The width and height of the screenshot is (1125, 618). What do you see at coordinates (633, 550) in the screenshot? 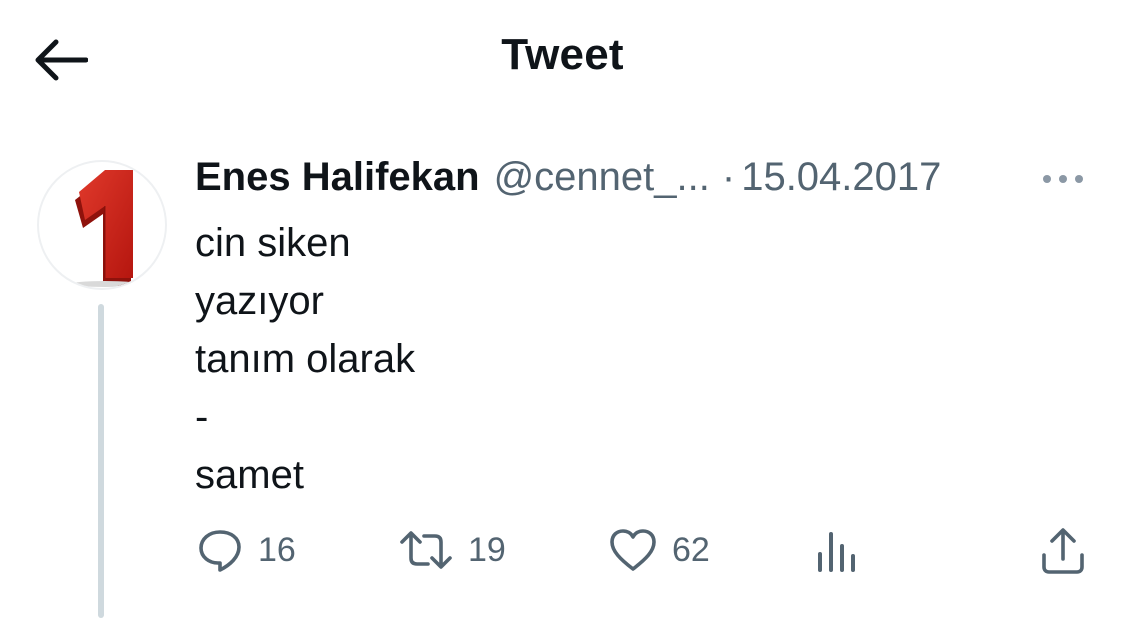
I see `like-icon` at bounding box center [633, 550].